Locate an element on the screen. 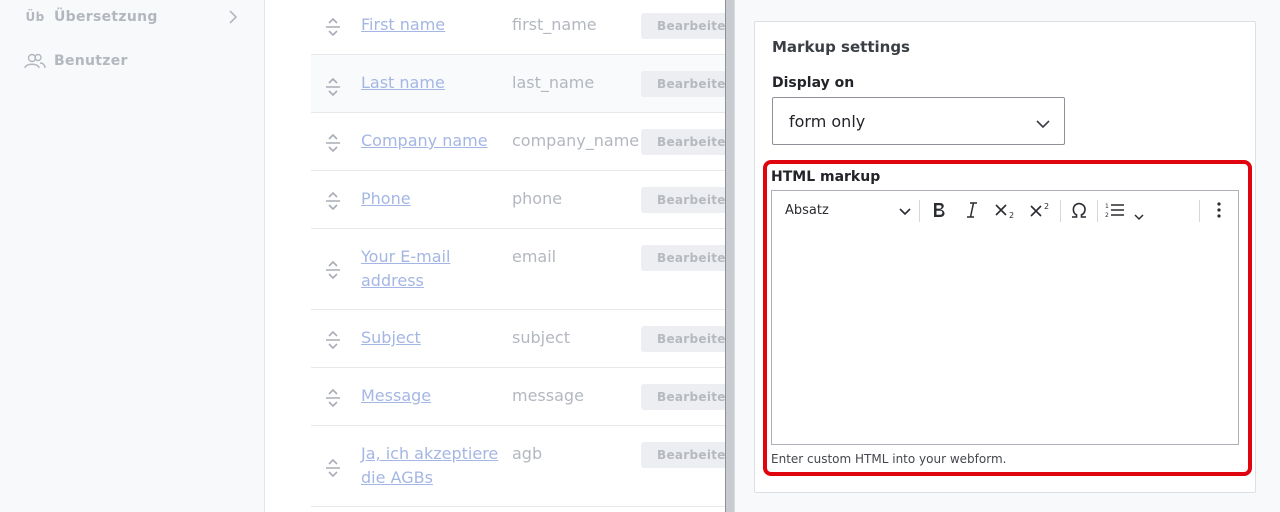  heading-dropdown-value: Absatz is located at coordinates (807, 210).